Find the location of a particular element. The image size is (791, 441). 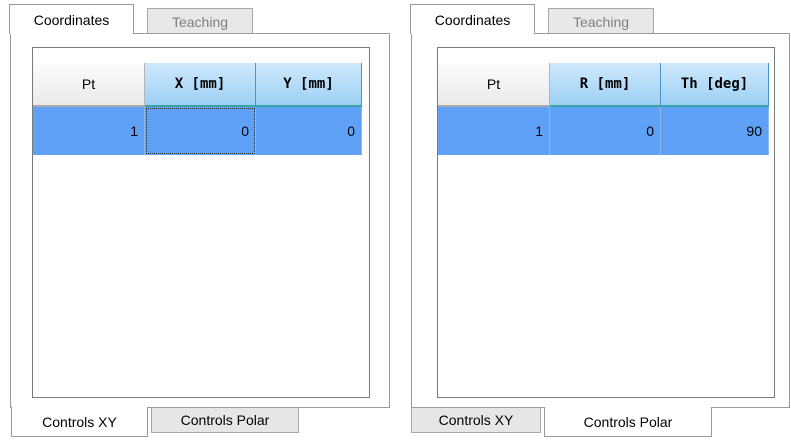

cell-y: 0 is located at coordinates (309, 131).